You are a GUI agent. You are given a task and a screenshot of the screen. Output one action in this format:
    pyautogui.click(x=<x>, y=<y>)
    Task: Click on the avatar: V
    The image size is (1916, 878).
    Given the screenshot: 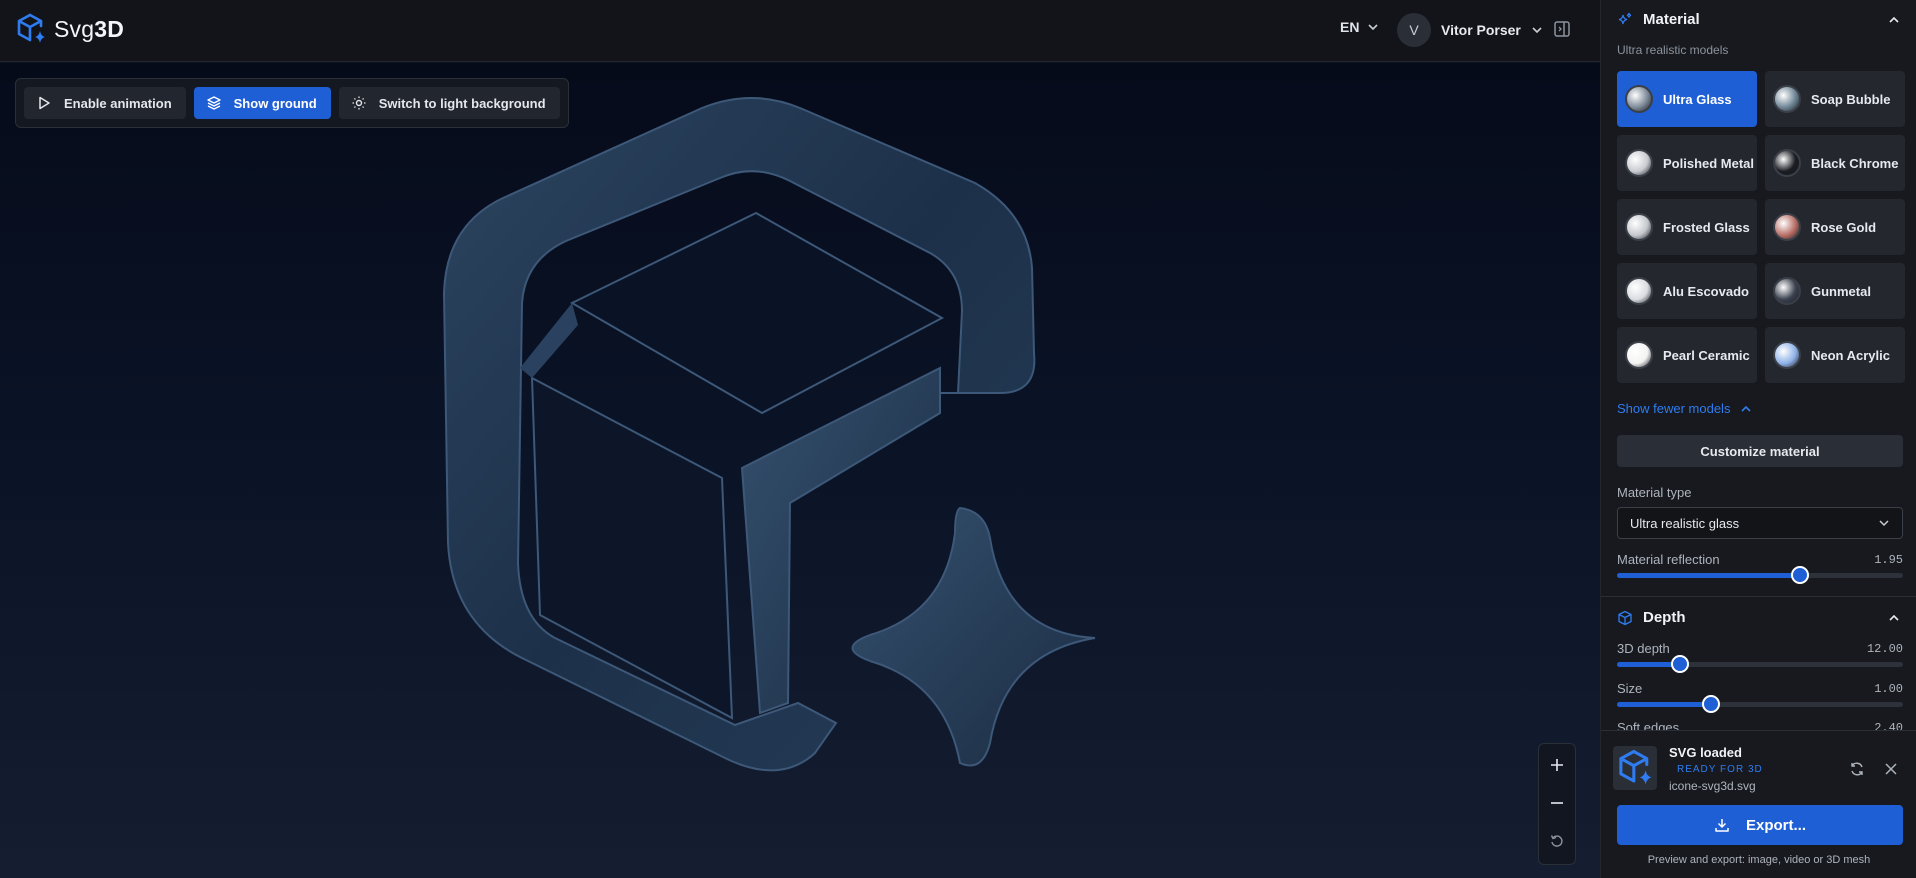 What is the action you would take?
    pyautogui.click(x=1414, y=30)
    